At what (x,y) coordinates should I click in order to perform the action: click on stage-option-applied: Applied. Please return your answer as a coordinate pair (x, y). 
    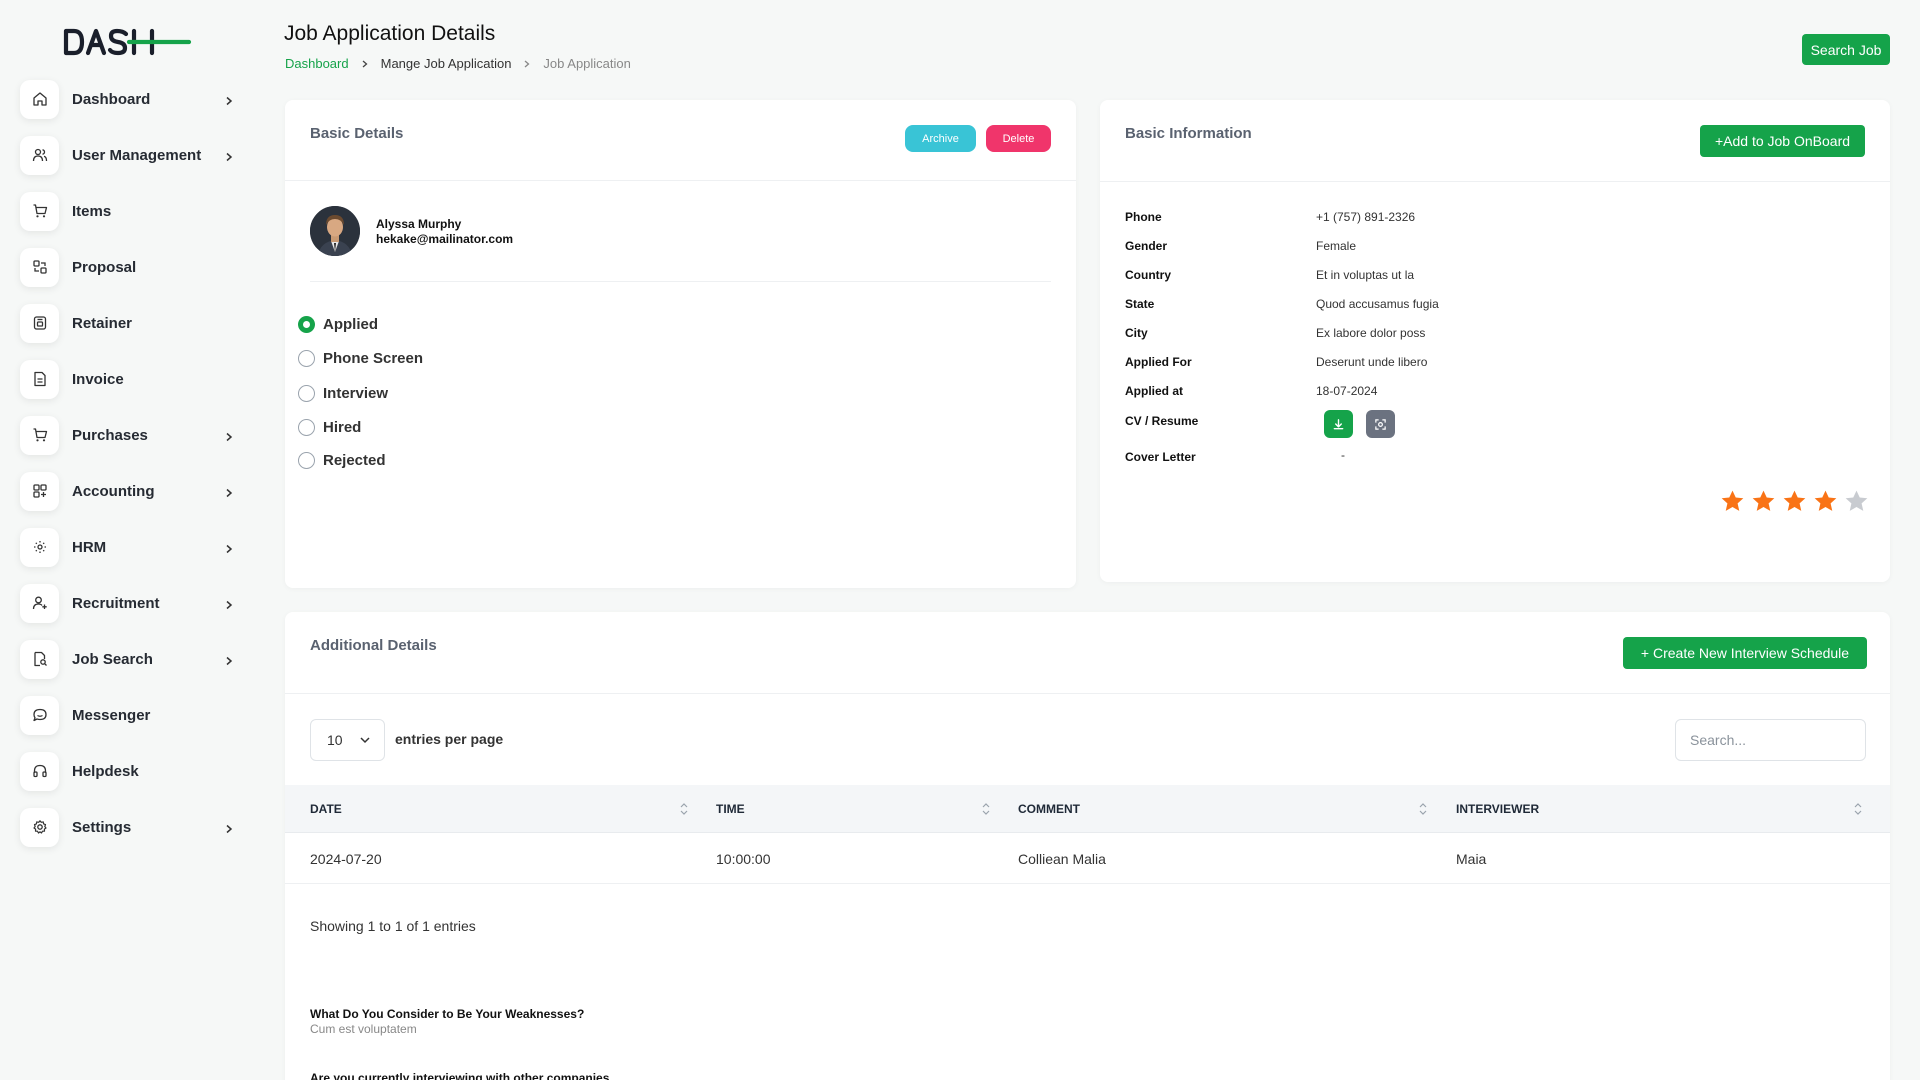
    Looking at the image, I should click on (338, 324).